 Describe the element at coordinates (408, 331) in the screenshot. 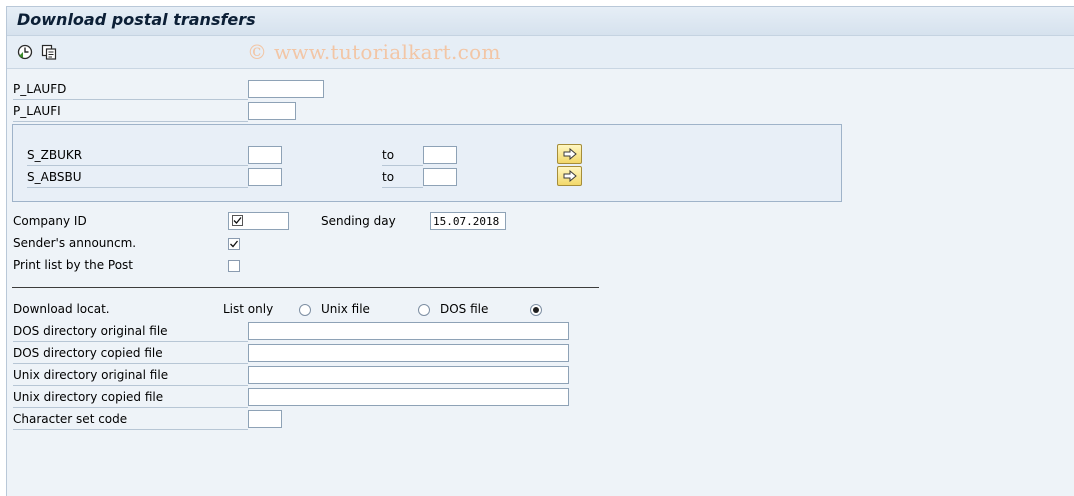

I see `dos-original-file-input` at that location.